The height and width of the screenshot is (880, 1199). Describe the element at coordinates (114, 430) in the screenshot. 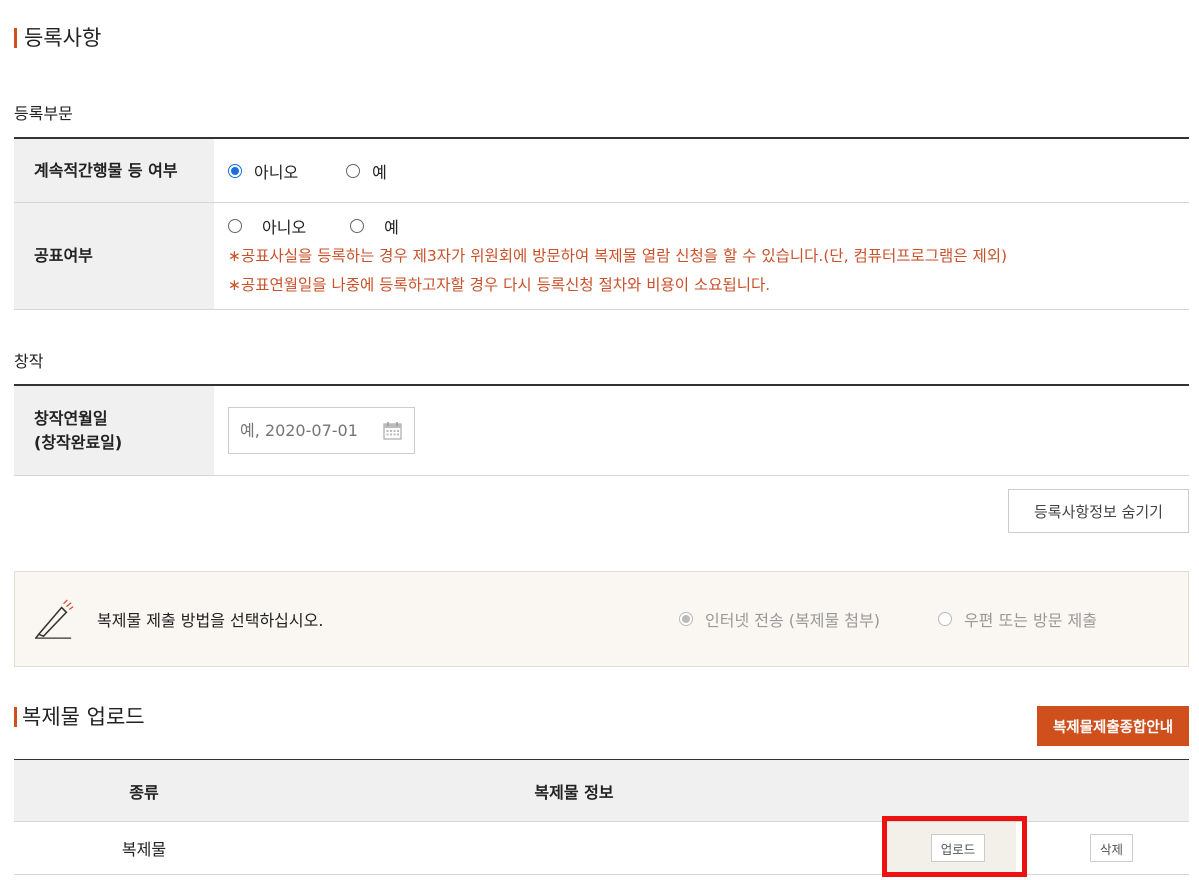

I see `creation-date-label: 창작연월일 (창작완료일)` at that location.